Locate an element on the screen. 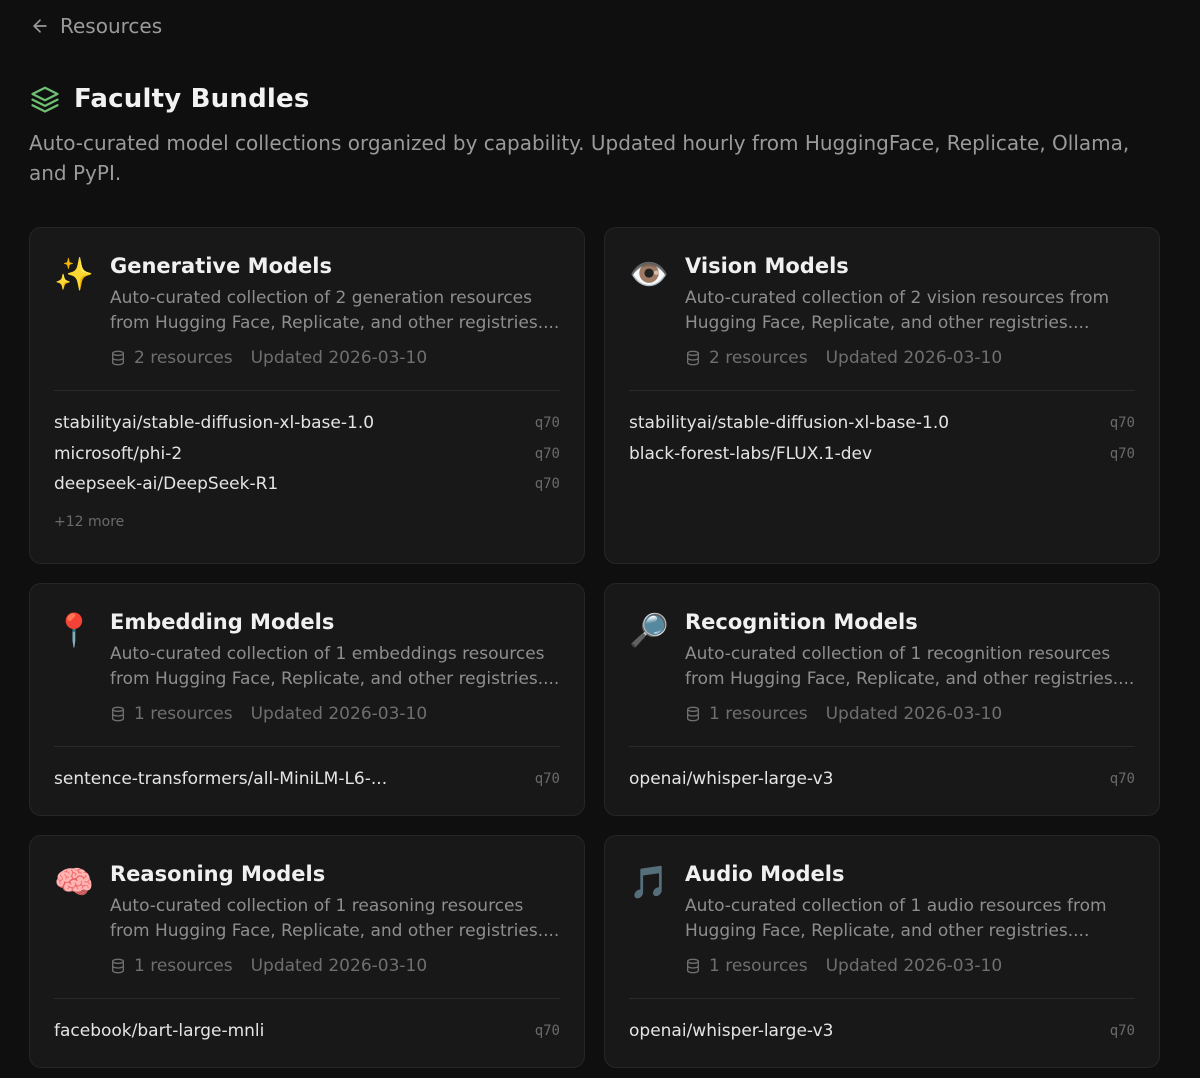 The height and width of the screenshot is (1078, 1200). music-note-icon: 🎵 is located at coordinates (649, 882).